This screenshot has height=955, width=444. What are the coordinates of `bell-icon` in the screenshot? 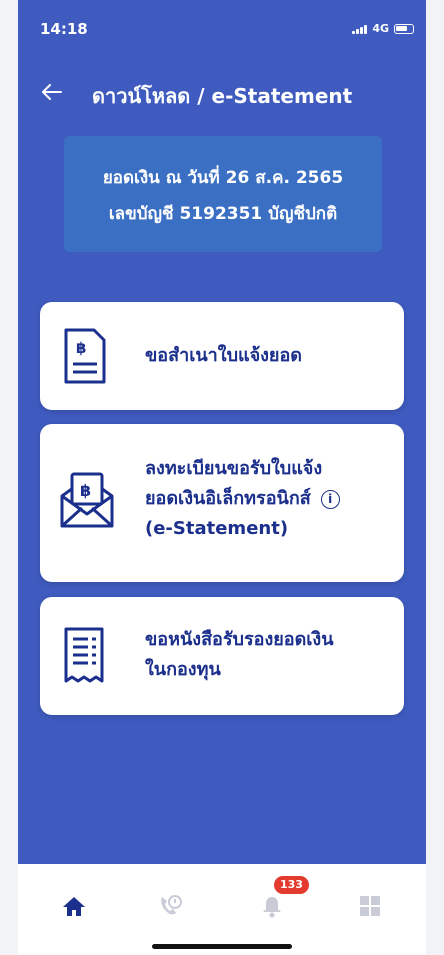 It's located at (272, 907).